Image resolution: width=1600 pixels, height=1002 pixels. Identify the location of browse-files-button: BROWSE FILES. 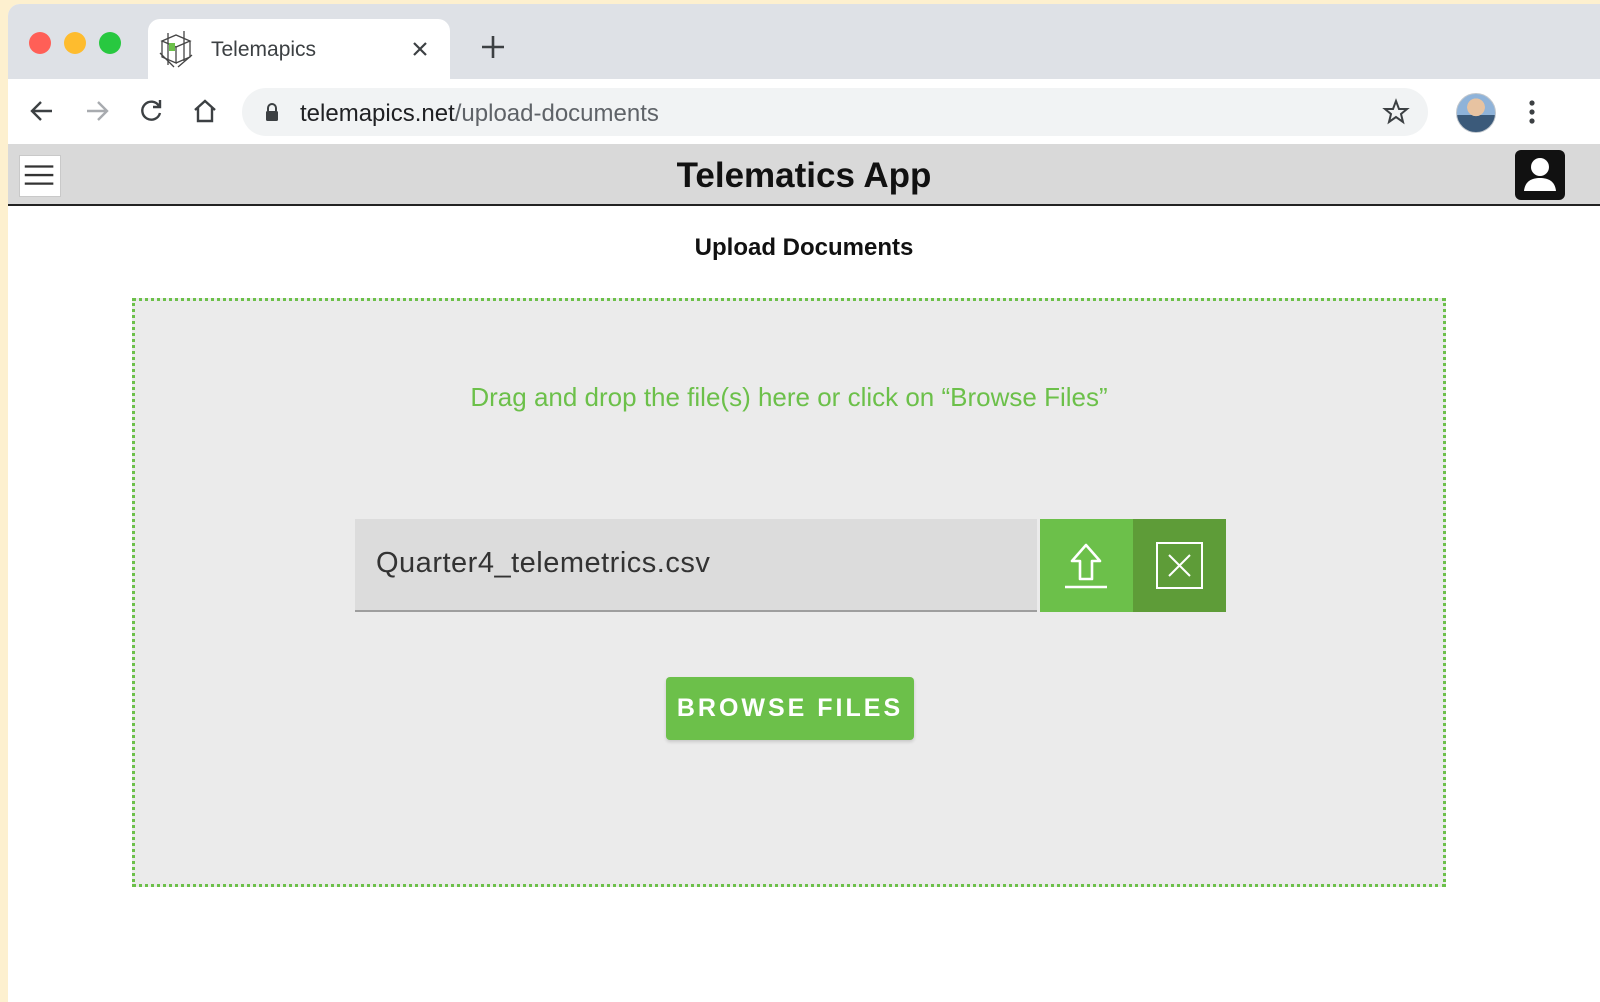
(790, 708).